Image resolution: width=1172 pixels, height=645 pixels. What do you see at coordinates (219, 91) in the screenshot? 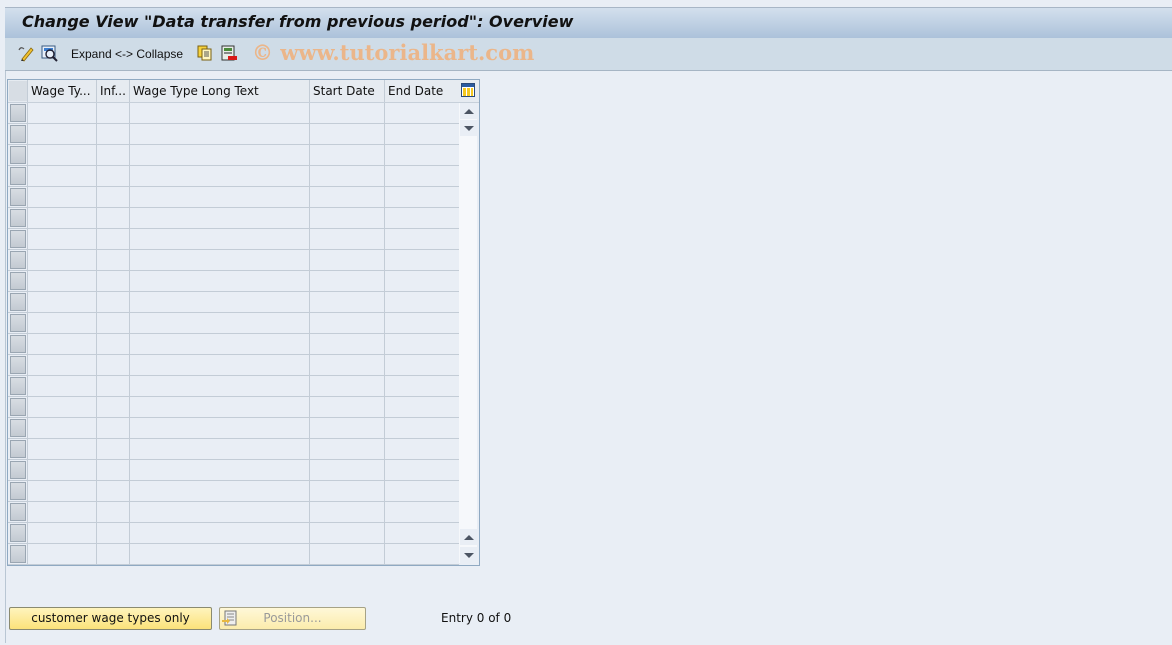
I see `column-header-long-text: Wage Type Long Text` at bounding box center [219, 91].